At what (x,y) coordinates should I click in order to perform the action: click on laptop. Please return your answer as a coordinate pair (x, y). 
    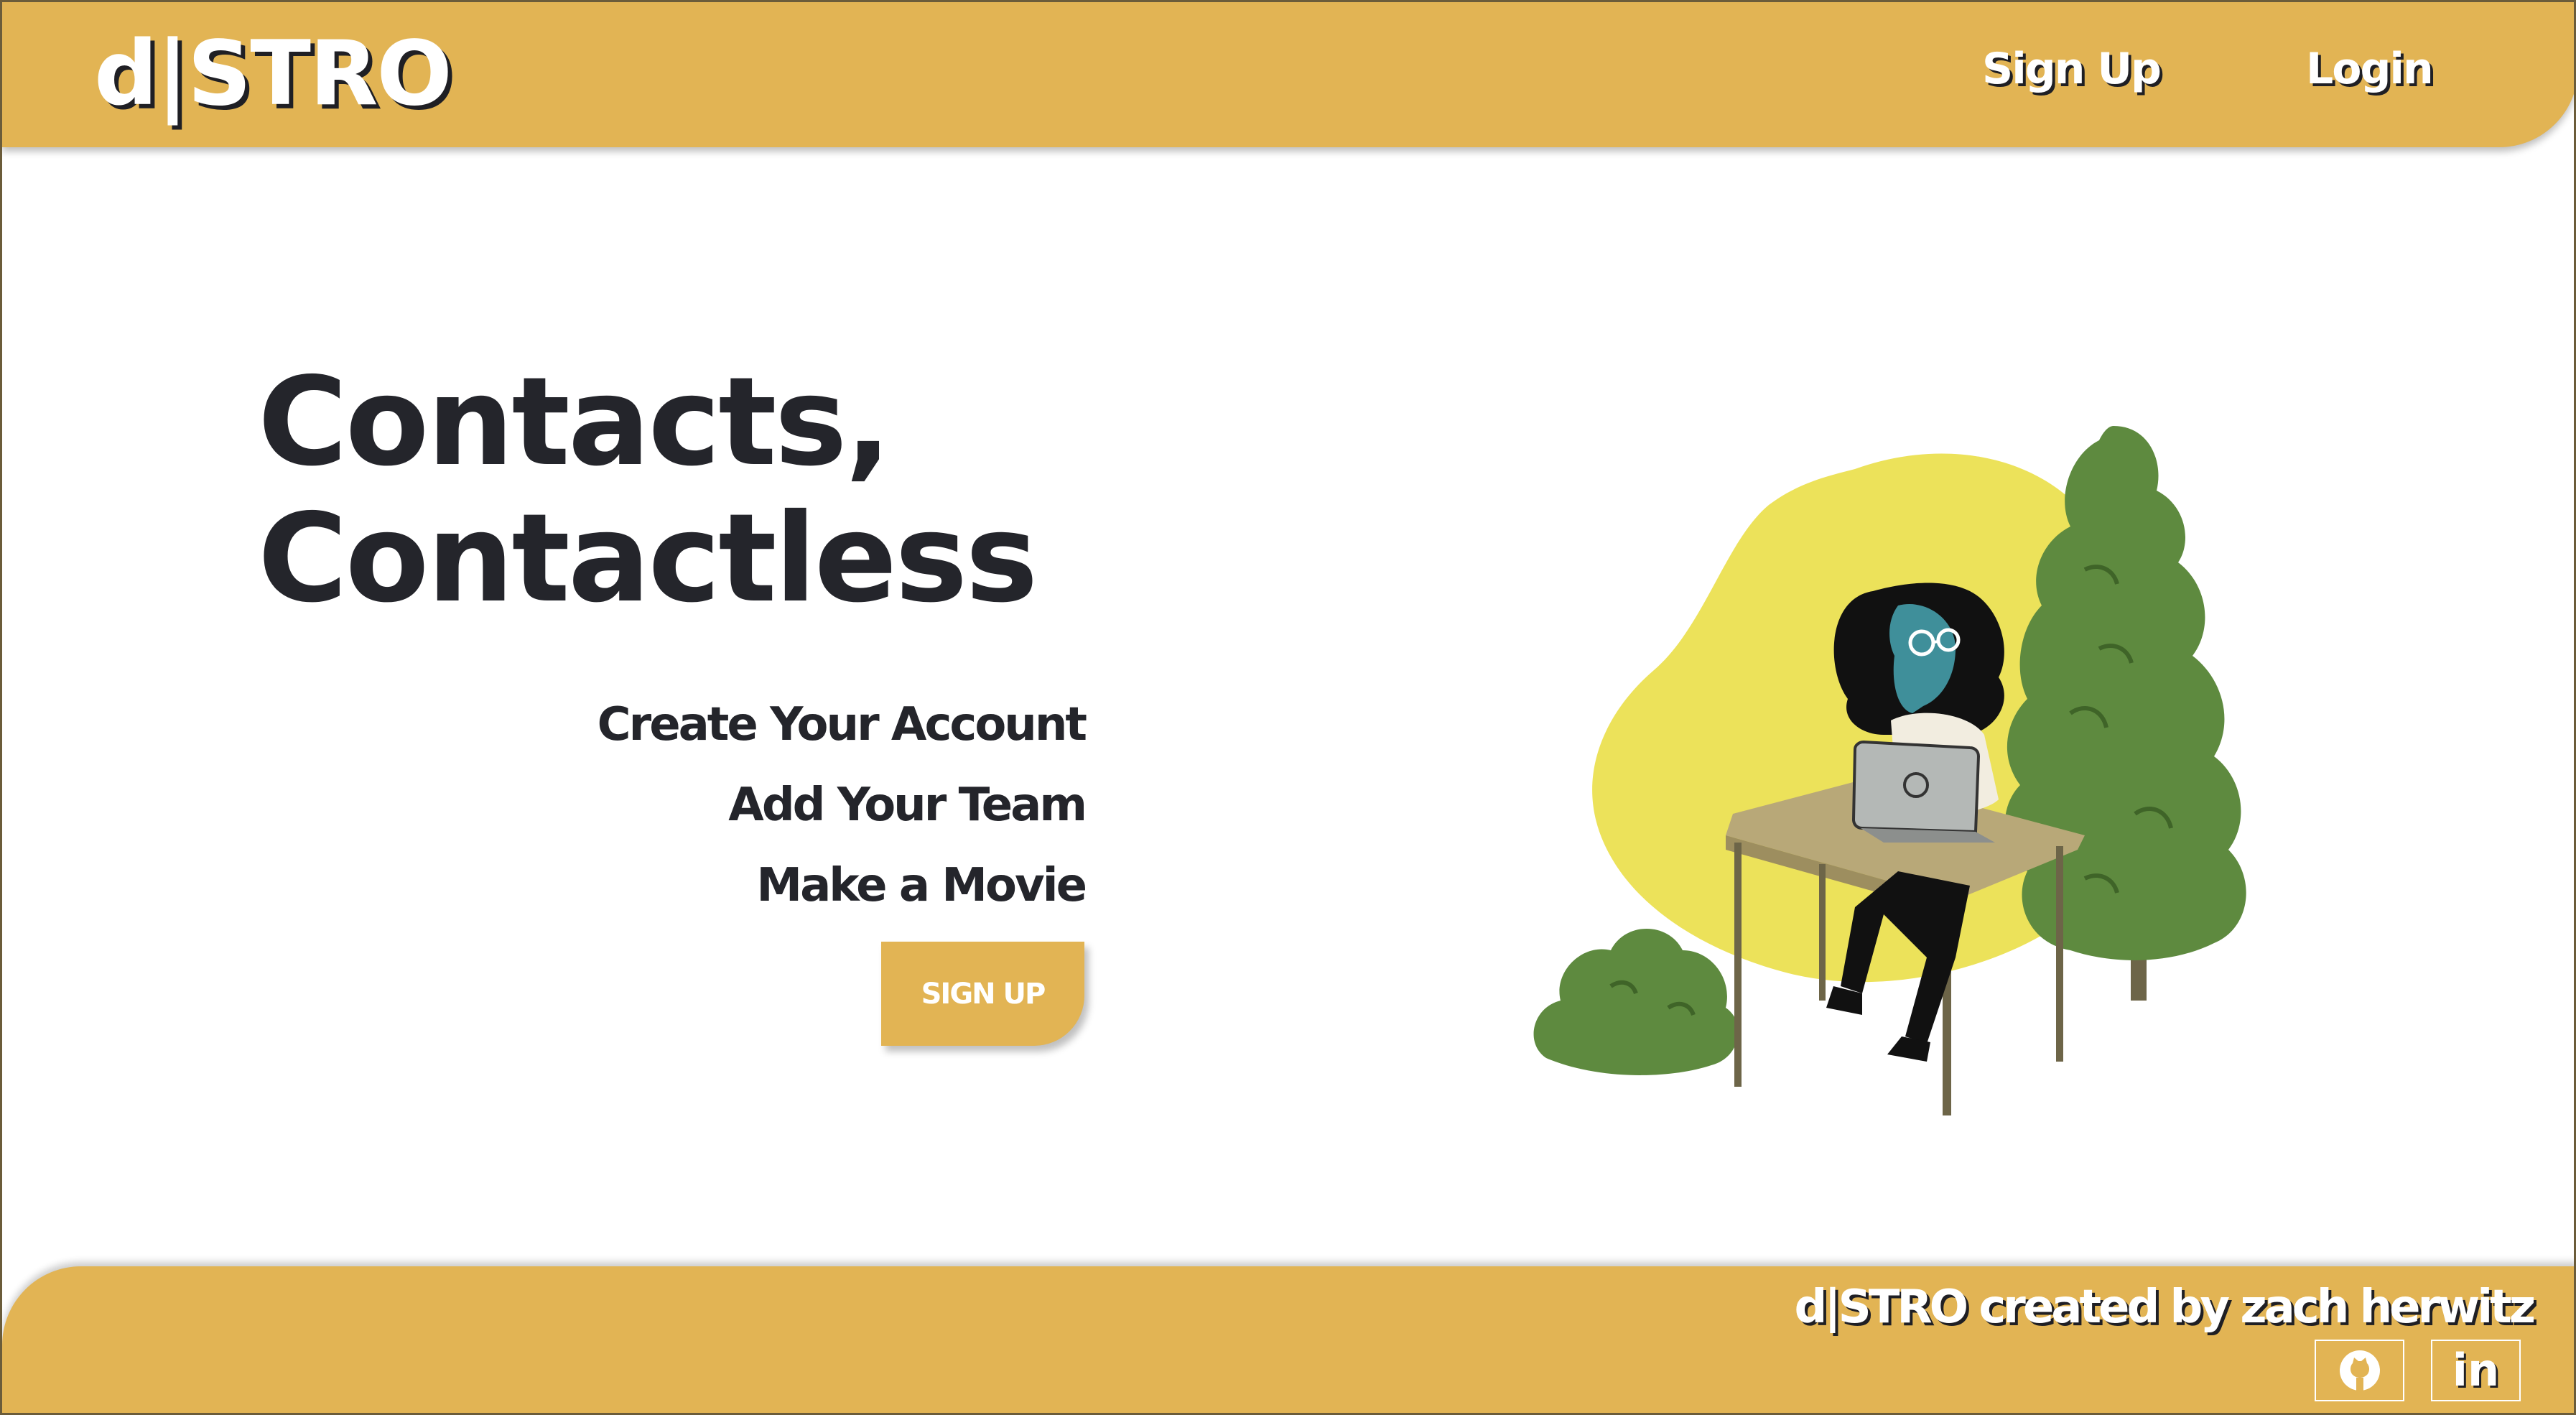
    Looking at the image, I should click on (1923, 791).